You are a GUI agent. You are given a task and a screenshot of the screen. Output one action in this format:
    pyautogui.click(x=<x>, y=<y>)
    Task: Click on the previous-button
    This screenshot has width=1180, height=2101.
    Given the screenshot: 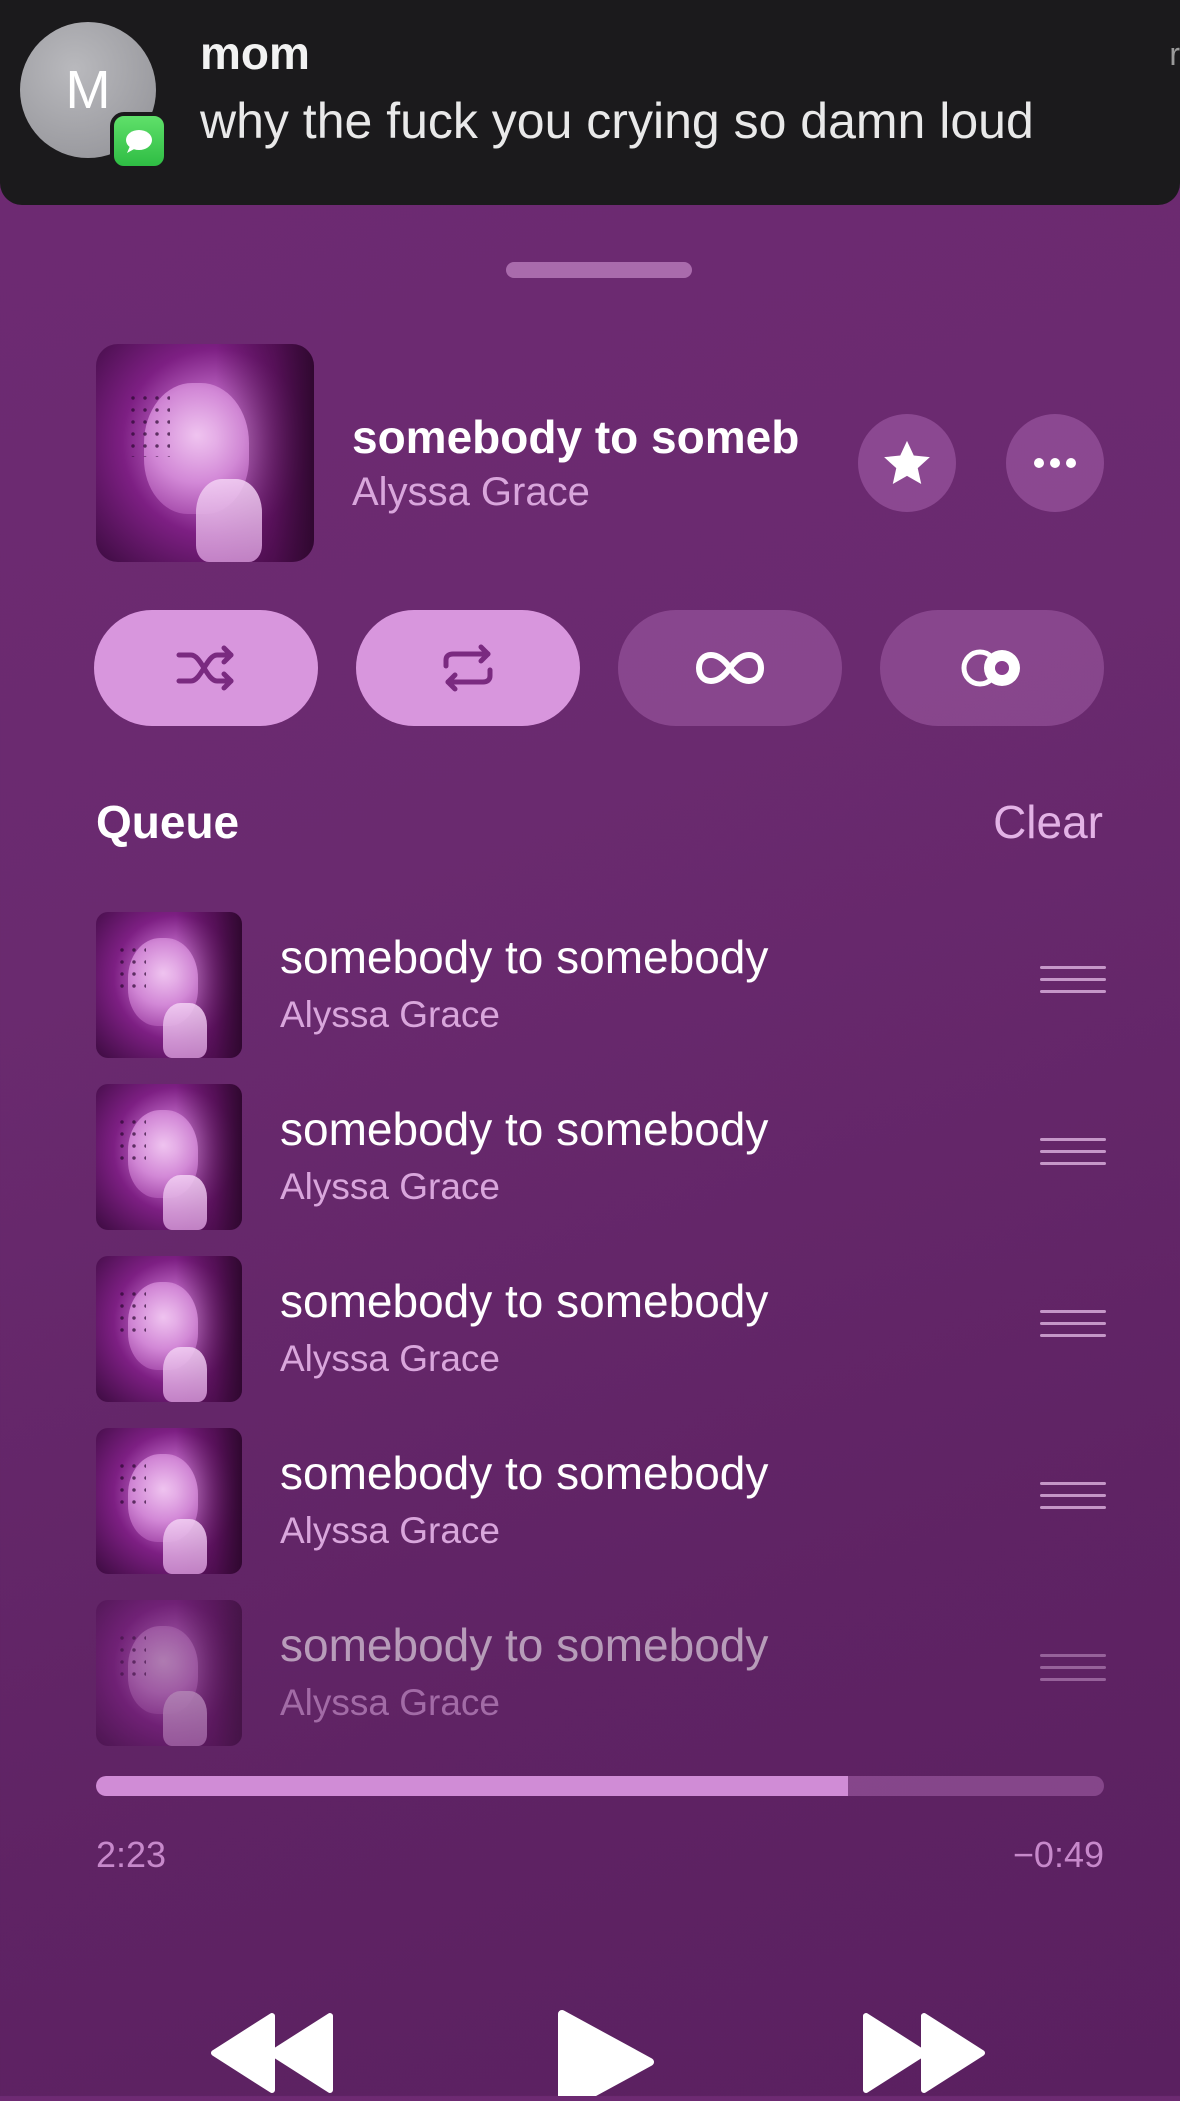 What is the action you would take?
    pyautogui.click(x=272, y=2055)
    